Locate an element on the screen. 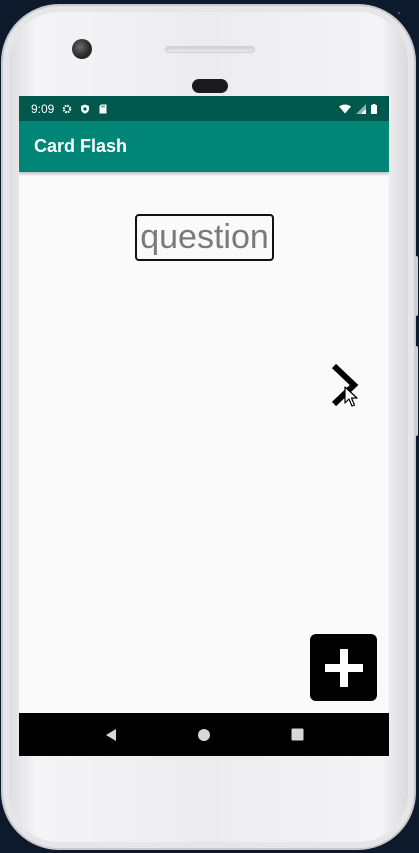 The image size is (419, 853). question-card: question is located at coordinates (204, 237).